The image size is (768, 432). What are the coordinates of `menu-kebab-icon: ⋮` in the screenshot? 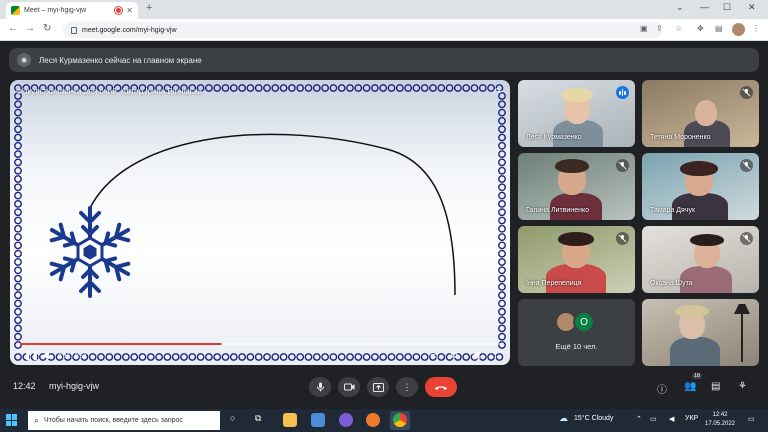 It's located at (756, 28).